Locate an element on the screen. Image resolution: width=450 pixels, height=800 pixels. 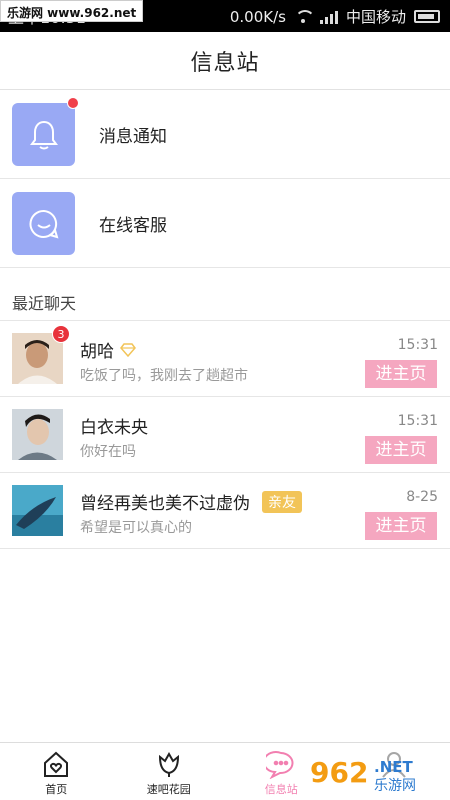
nav-label: 速吧花园 is located at coordinates (168, 789).